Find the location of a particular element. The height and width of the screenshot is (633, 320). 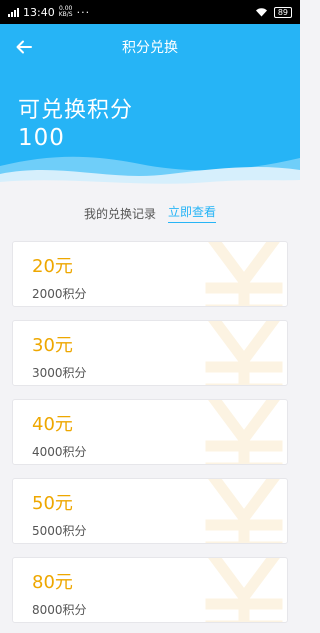

records-label: 我的兑换记录 is located at coordinates (119, 213).